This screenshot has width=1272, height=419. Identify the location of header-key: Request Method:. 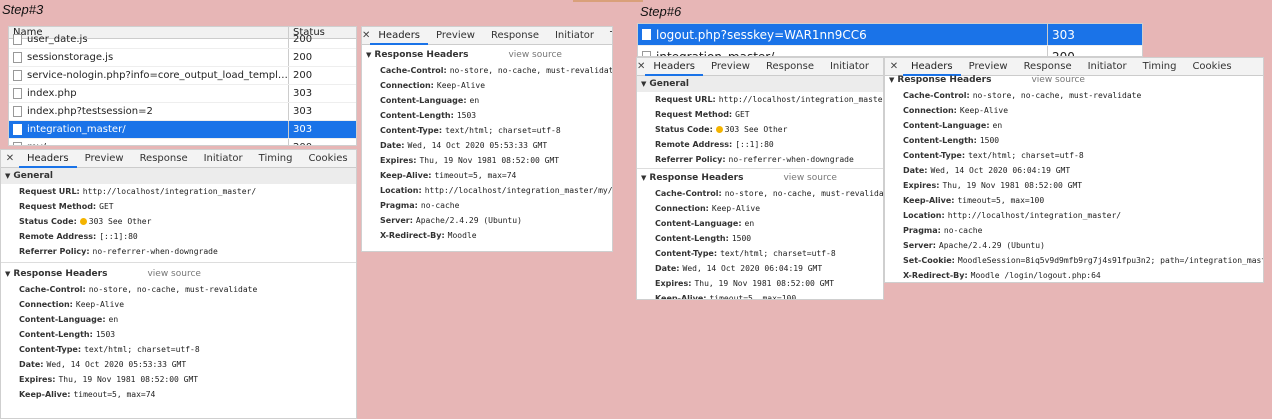
(58, 206).